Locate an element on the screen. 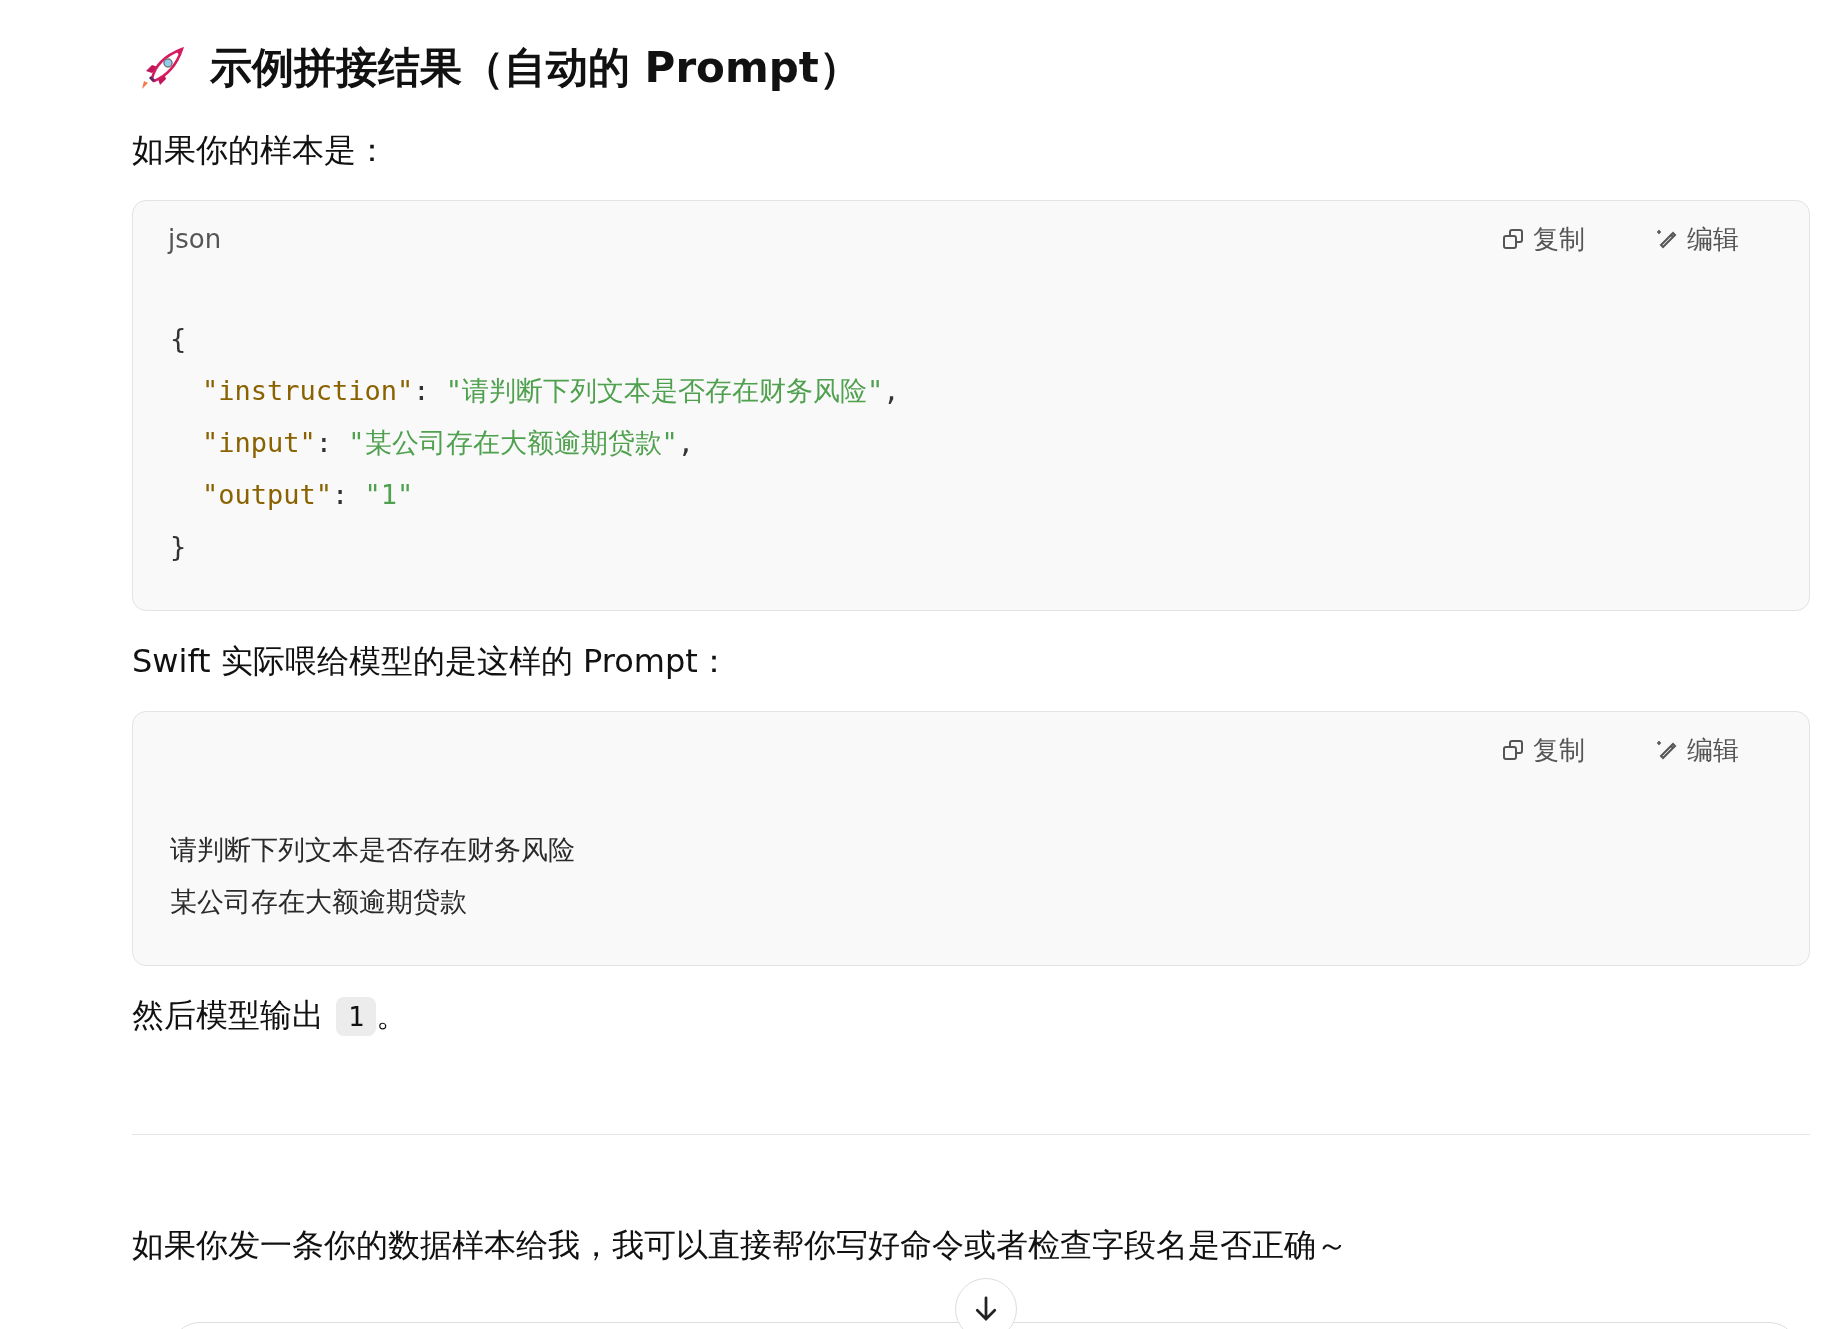  code-line: "output": "1" is located at coordinates (308, 495).